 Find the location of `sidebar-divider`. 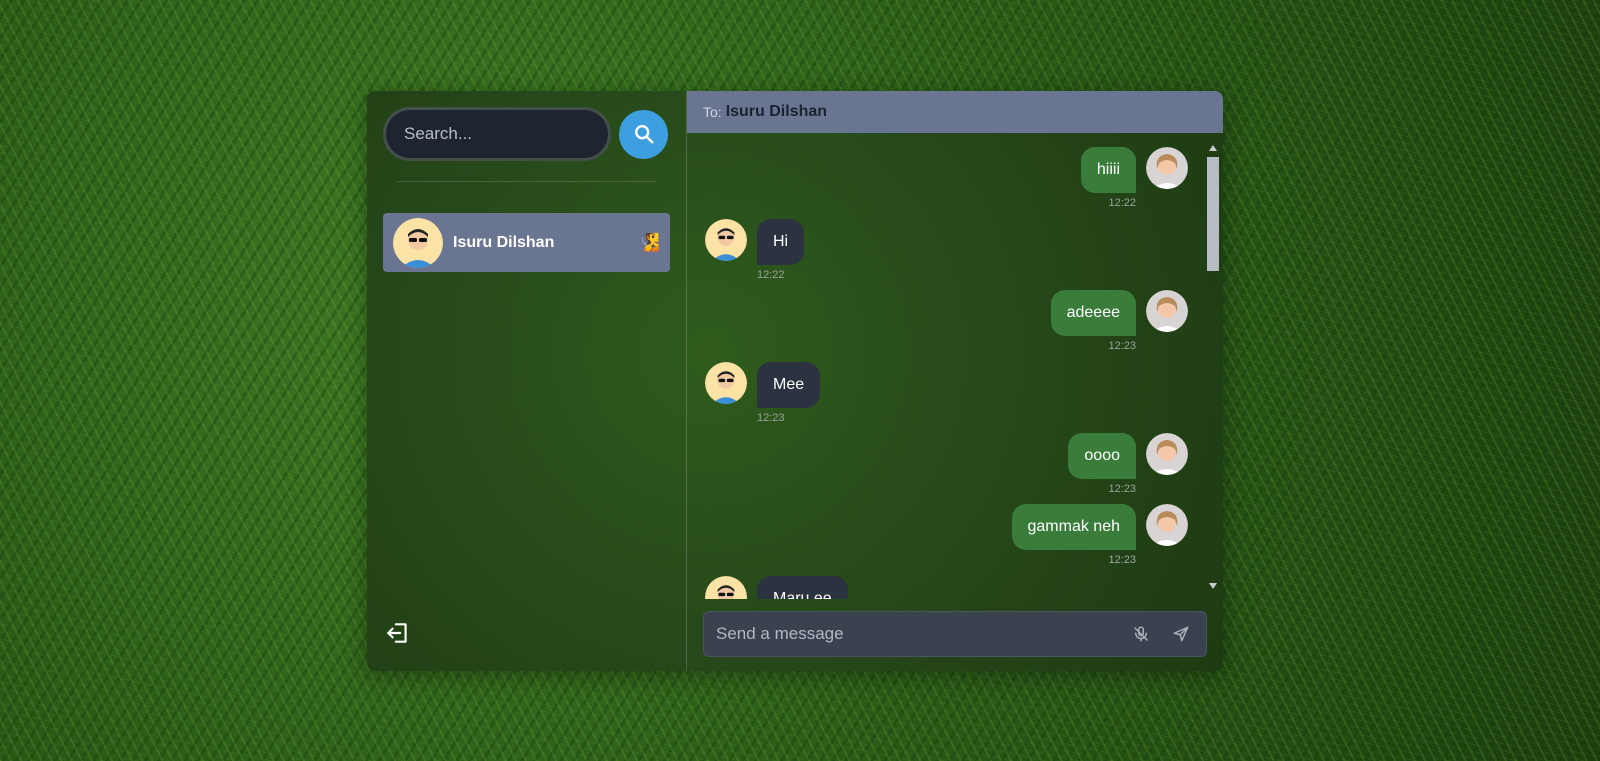

sidebar-divider is located at coordinates (526, 181).